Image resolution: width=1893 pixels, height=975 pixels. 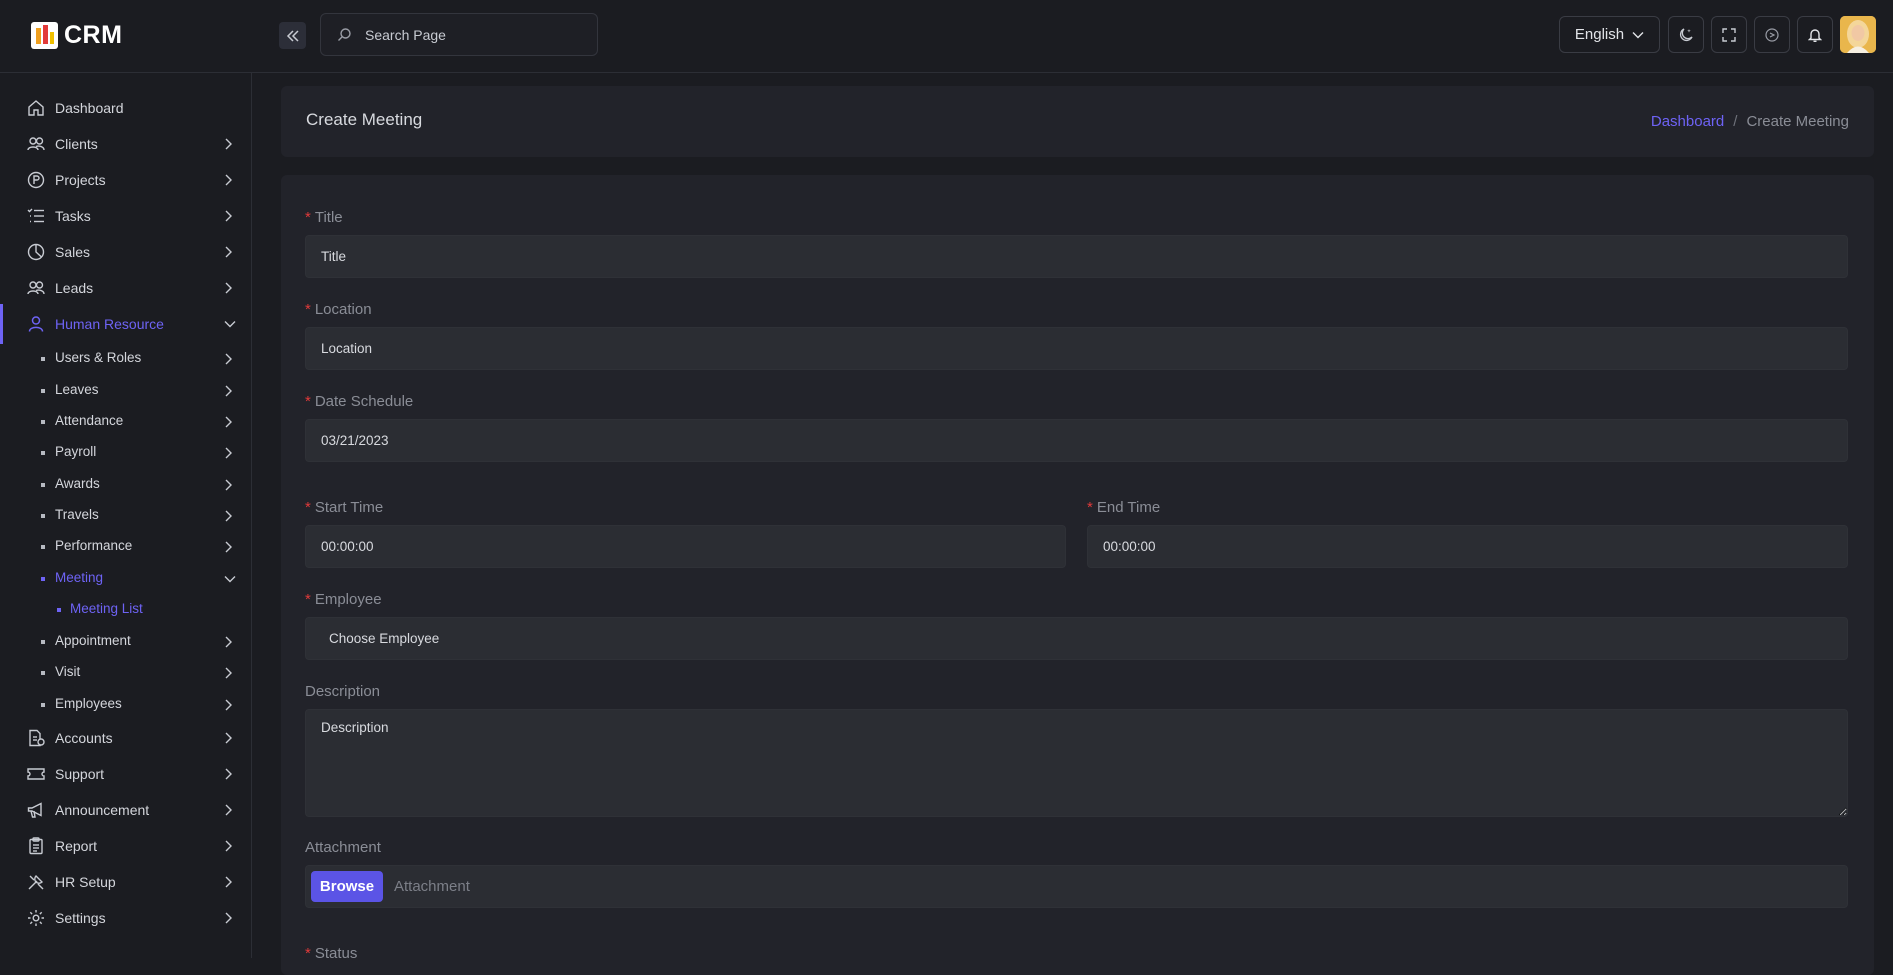 What do you see at coordinates (1467, 546) in the screenshot?
I see `end-time-input` at bounding box center [1467, 546].